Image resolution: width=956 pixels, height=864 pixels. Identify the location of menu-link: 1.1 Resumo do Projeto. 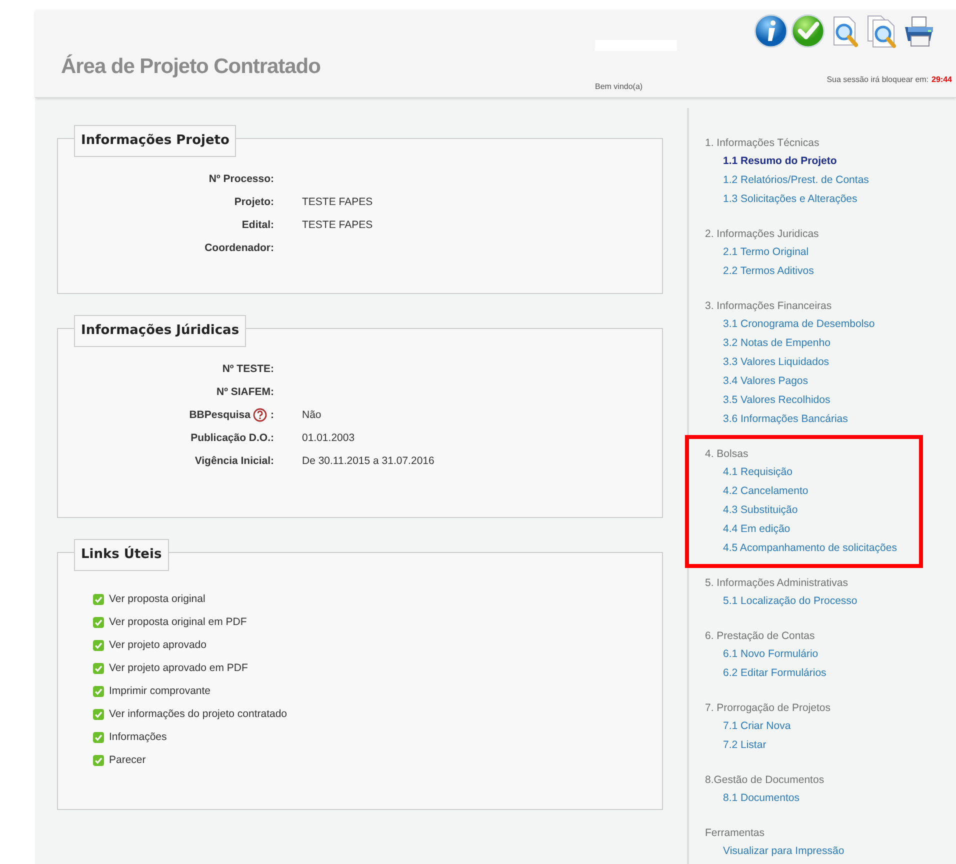
(830, 161).